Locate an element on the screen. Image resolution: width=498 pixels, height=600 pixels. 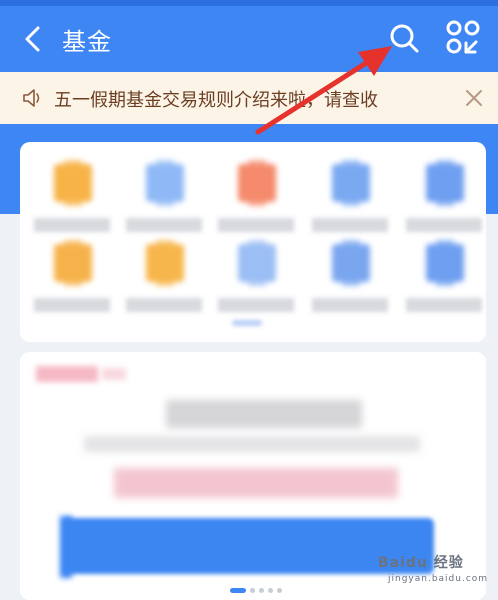
notice-bar: 五一假期基金交易规则介绍来啦，请查收 is located at coordinates (249, 98).